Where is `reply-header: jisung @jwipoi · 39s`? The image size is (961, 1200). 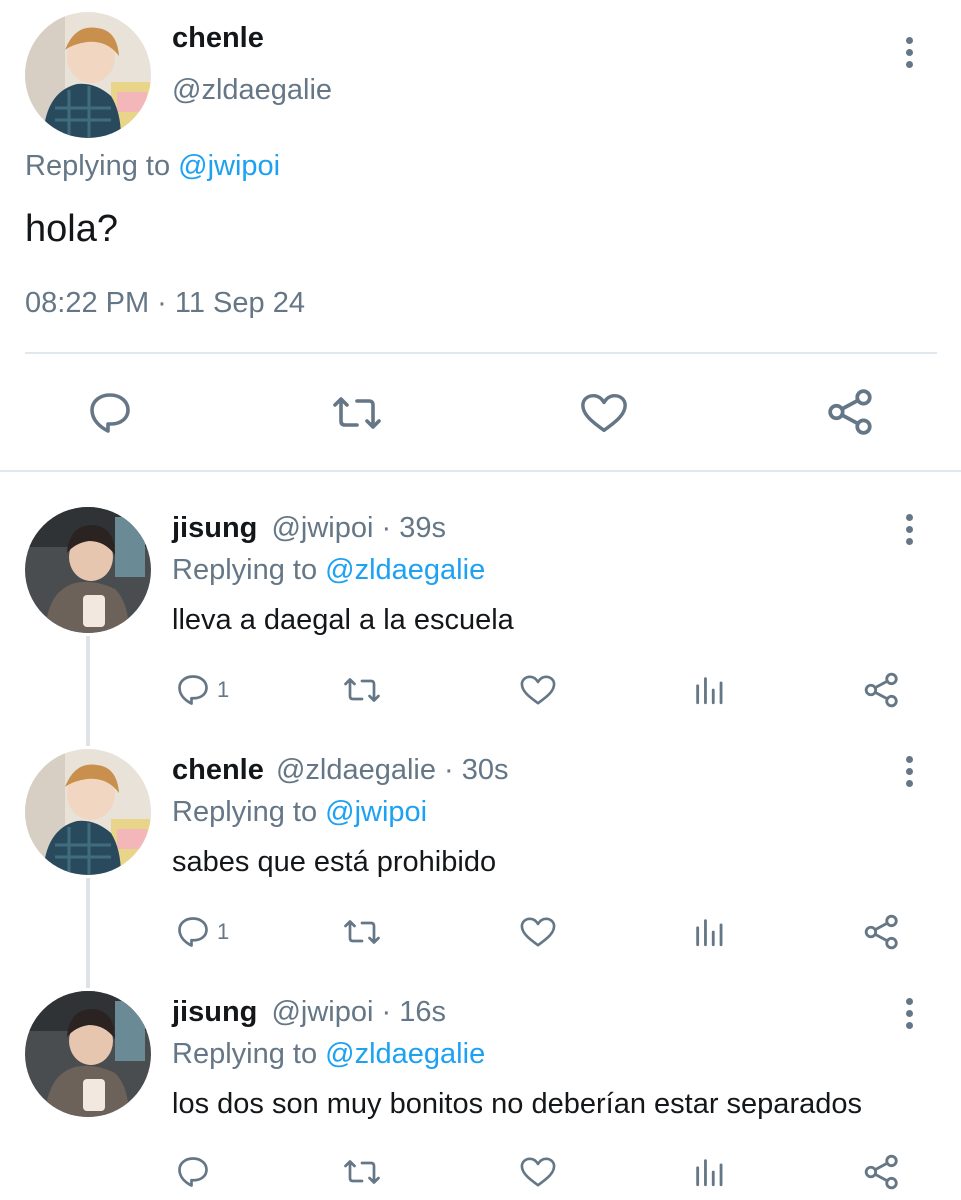 reply-header: jisung @jwipoi · 39s is located at coordinates (309, 528).